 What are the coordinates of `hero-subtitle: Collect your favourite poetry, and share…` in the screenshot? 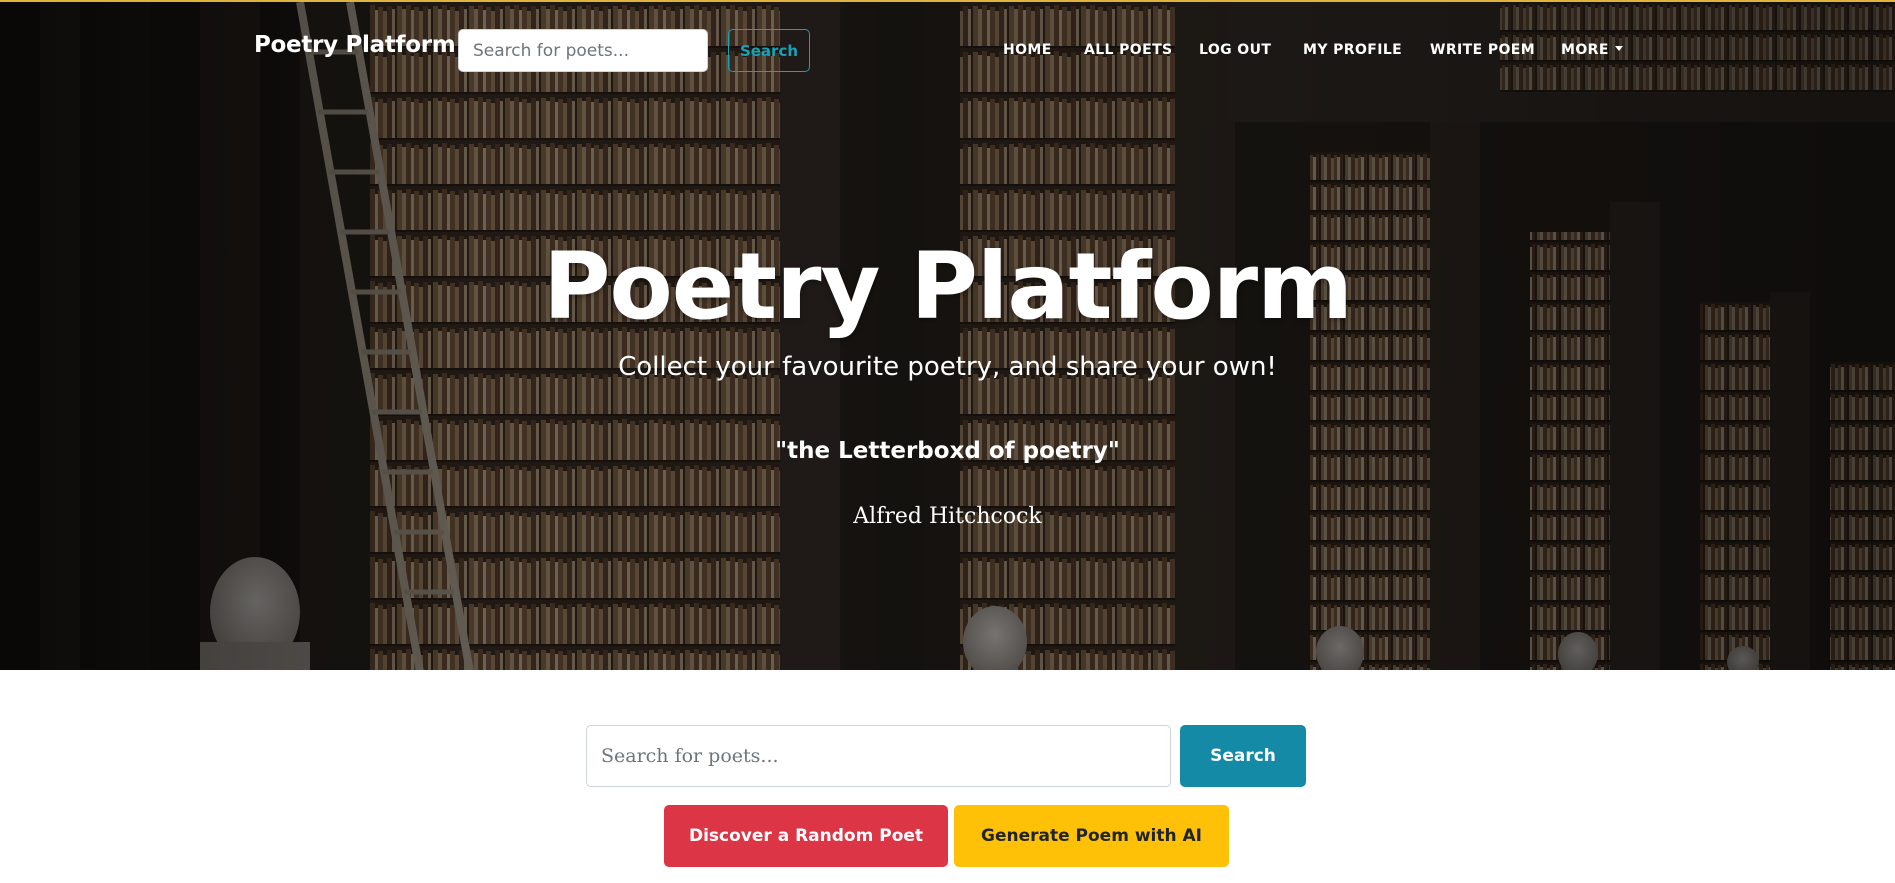 It's located at (947, 367).